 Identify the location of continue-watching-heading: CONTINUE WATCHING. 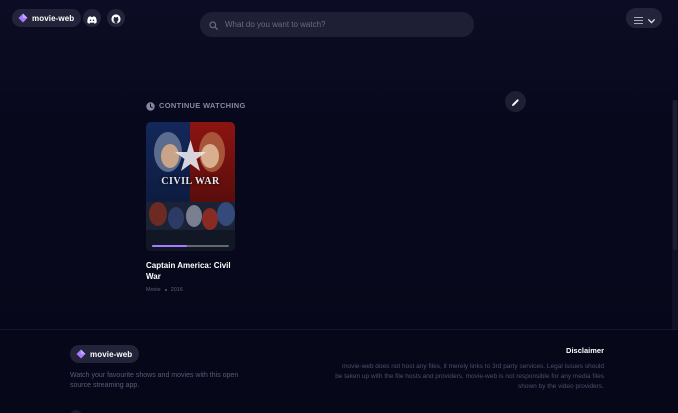
(196, 105).